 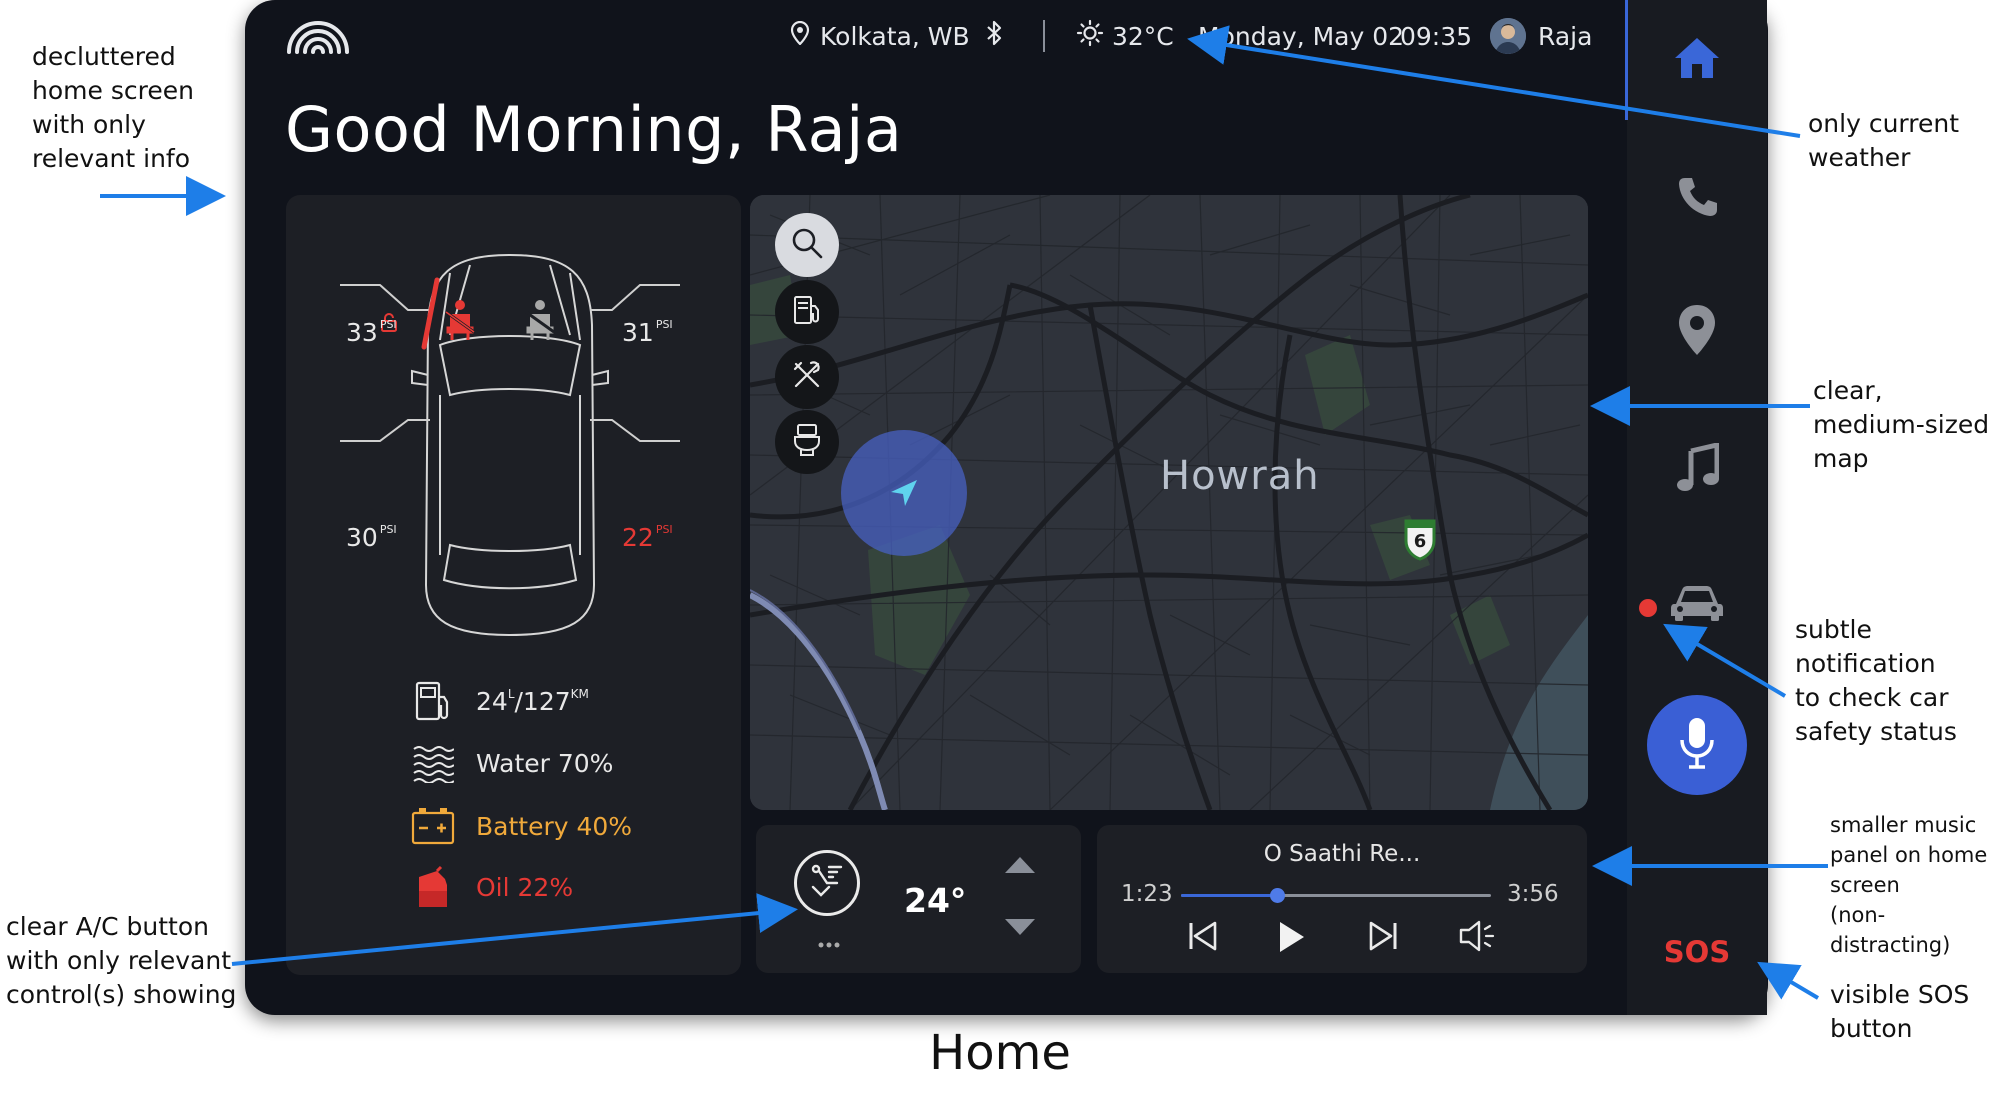 I want to click on seat-airflow-icon, so click(x=827, y=883).